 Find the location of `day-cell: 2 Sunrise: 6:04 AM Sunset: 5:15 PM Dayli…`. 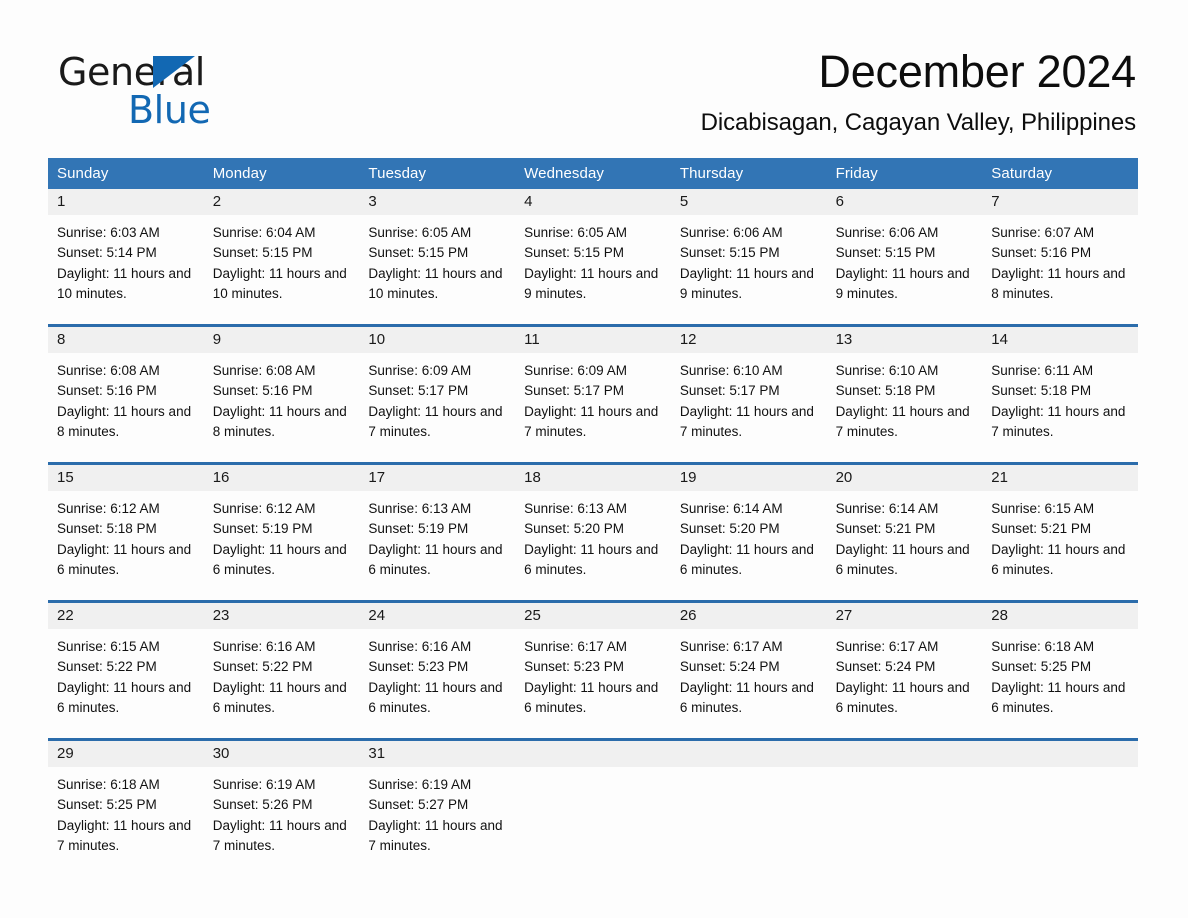

day-cell: 2 Sunrise: 6:04 AM Sunset: 5:15 PM Dayli… is located at coordinates (281, 250).